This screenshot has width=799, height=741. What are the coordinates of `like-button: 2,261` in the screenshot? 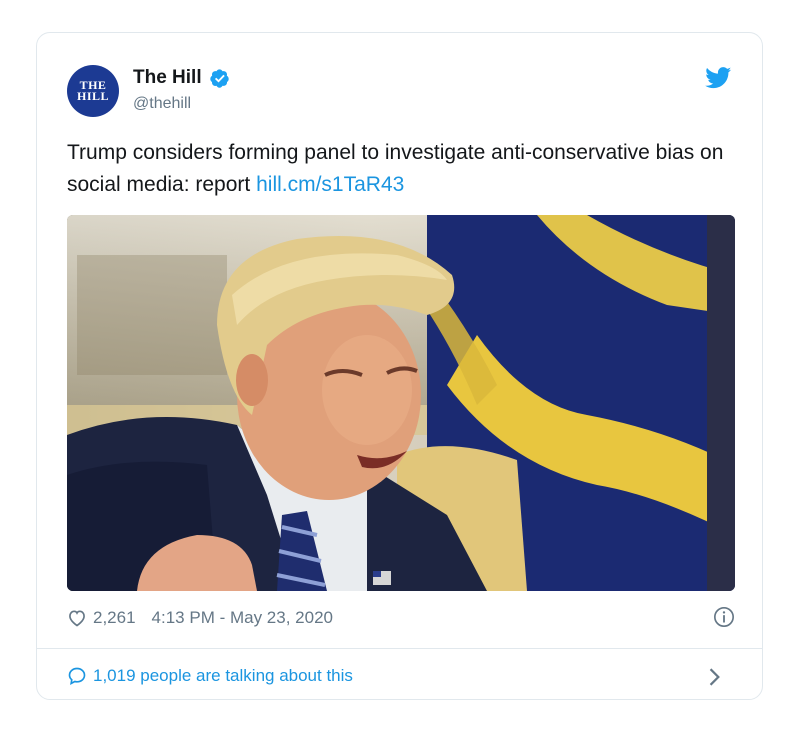 It's located at (101, 618).